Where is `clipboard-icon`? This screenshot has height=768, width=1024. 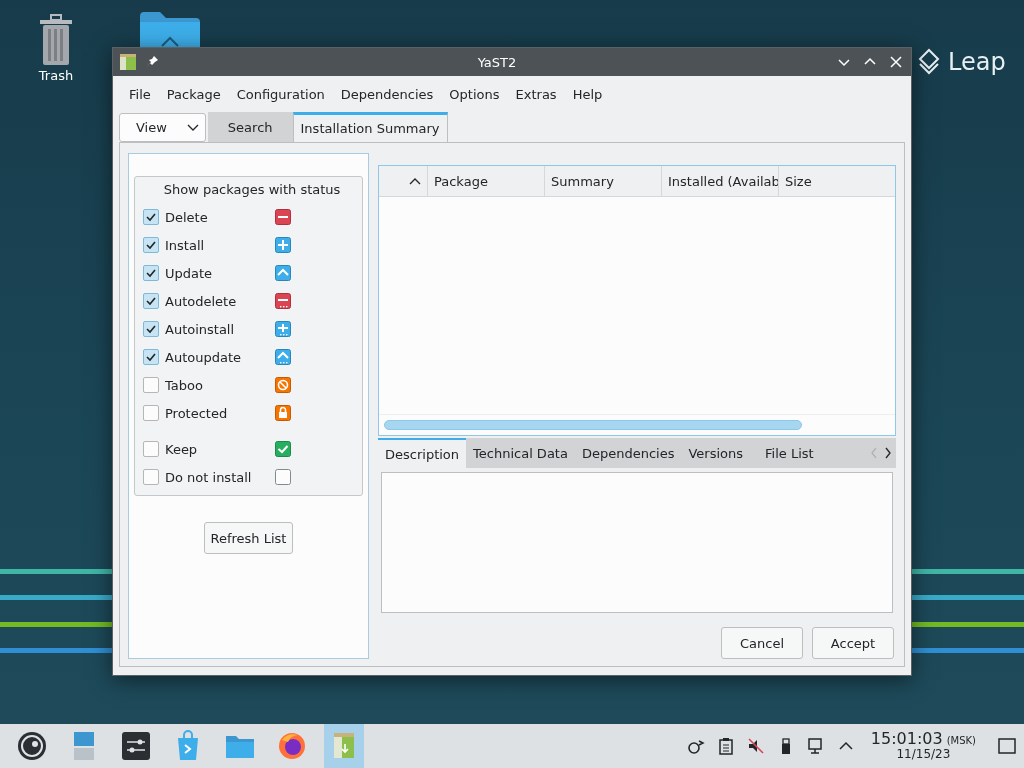
clipboard-icon is located at coordinates (725, 746).